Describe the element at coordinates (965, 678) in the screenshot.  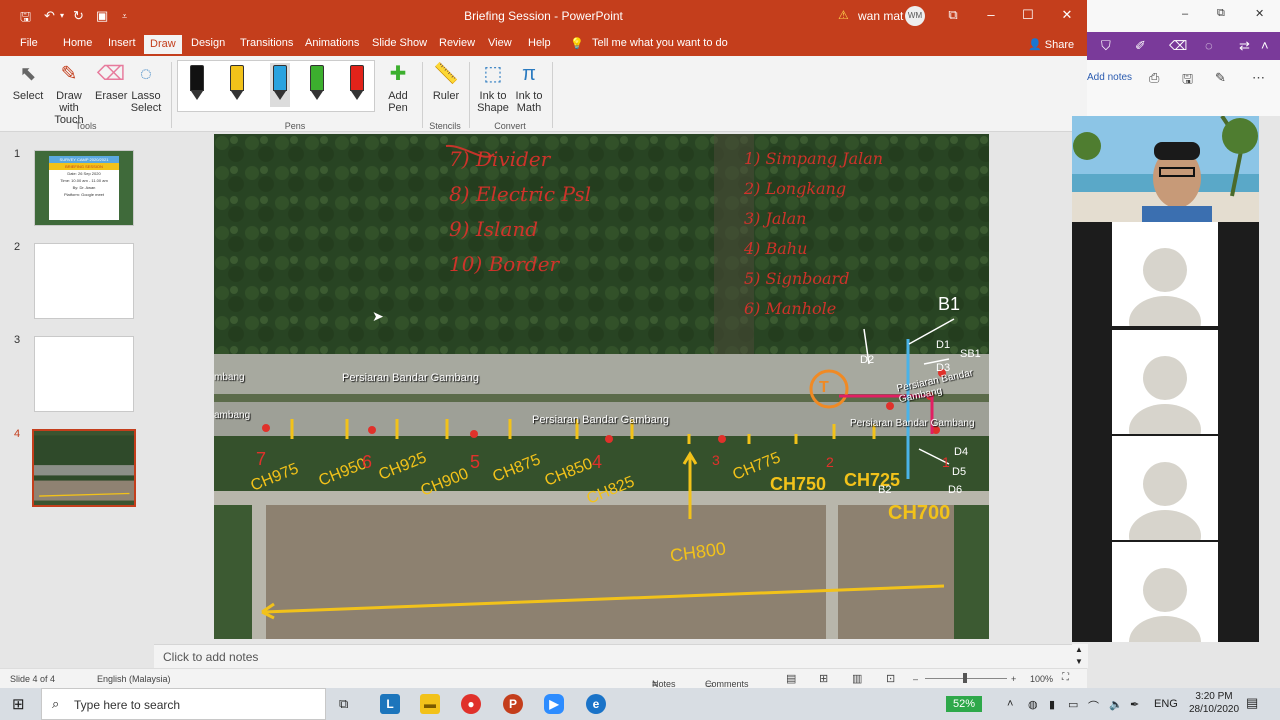
I see `zoom-thumb` at that location.